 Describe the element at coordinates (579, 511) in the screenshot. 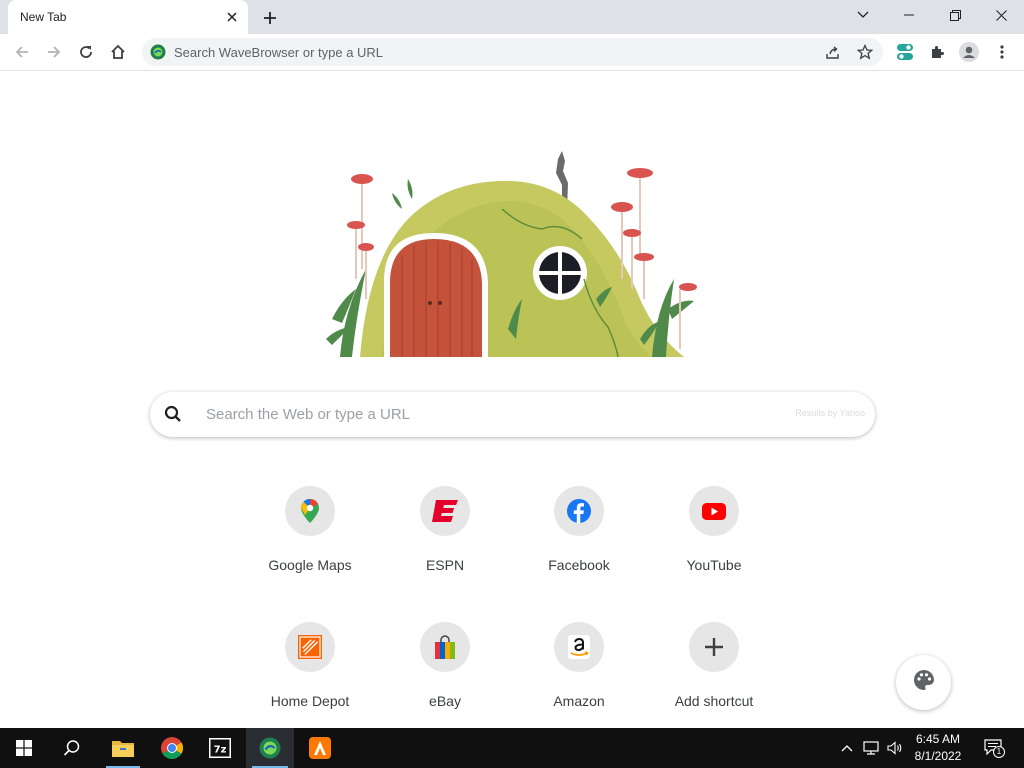

I see `facebook-icon` at that location.